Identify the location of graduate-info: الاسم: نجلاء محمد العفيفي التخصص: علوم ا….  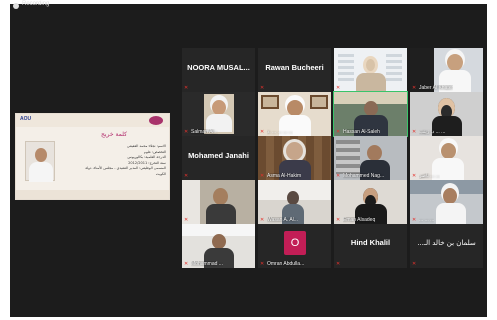
(121, 164).